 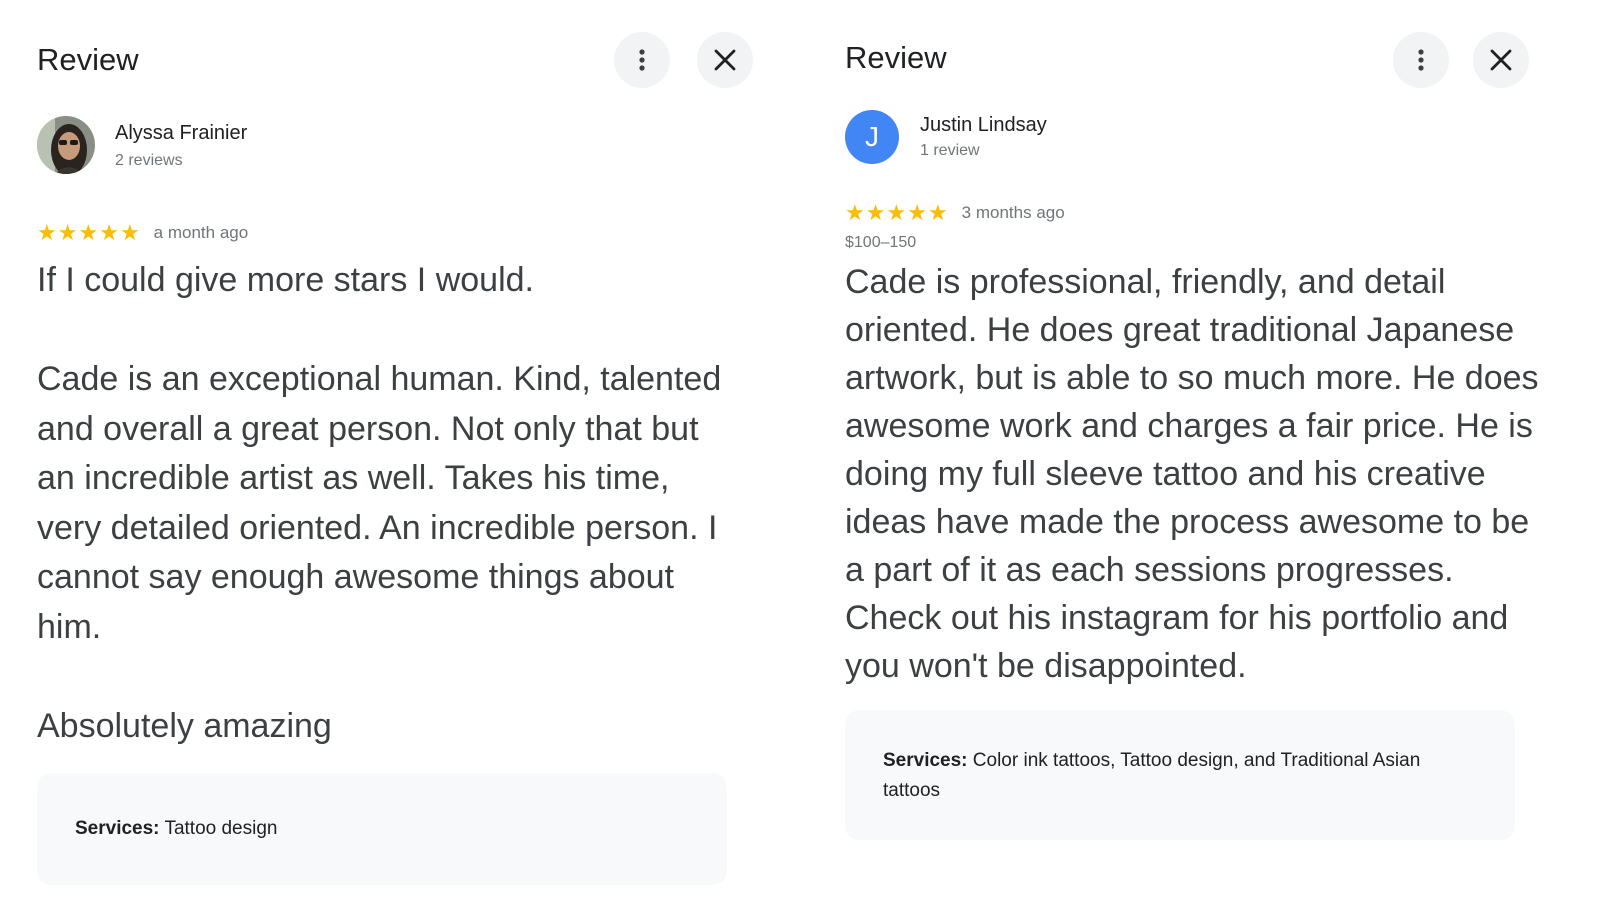 What do you see at coordinates (181, 133) in the screenshot?
I see `reviewer-name: Alyssa Frainier` at bounding box center [181, 133].